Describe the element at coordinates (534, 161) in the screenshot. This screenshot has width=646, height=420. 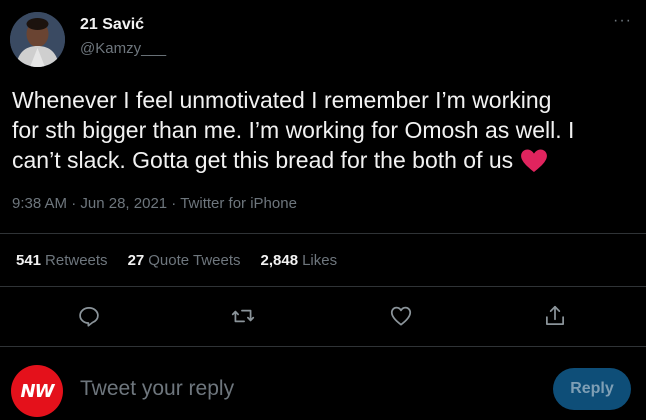
I see `red-heart-emoji-icon` at that location.